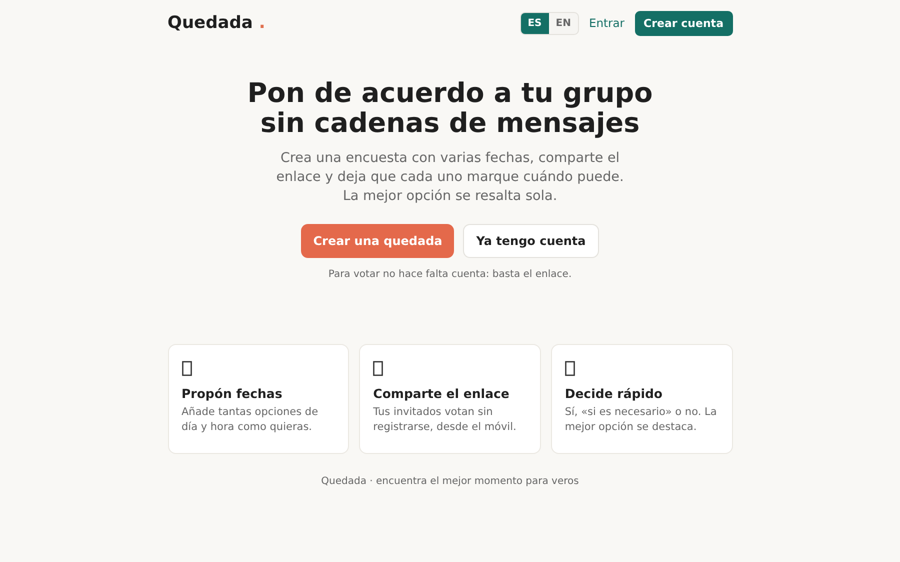 Image resolution: width=900 pixels, height=562 pixels. I want to click on feature-text: Sí, «si es necesario» o no. La mejor opción se destaca., so click(641, 420).